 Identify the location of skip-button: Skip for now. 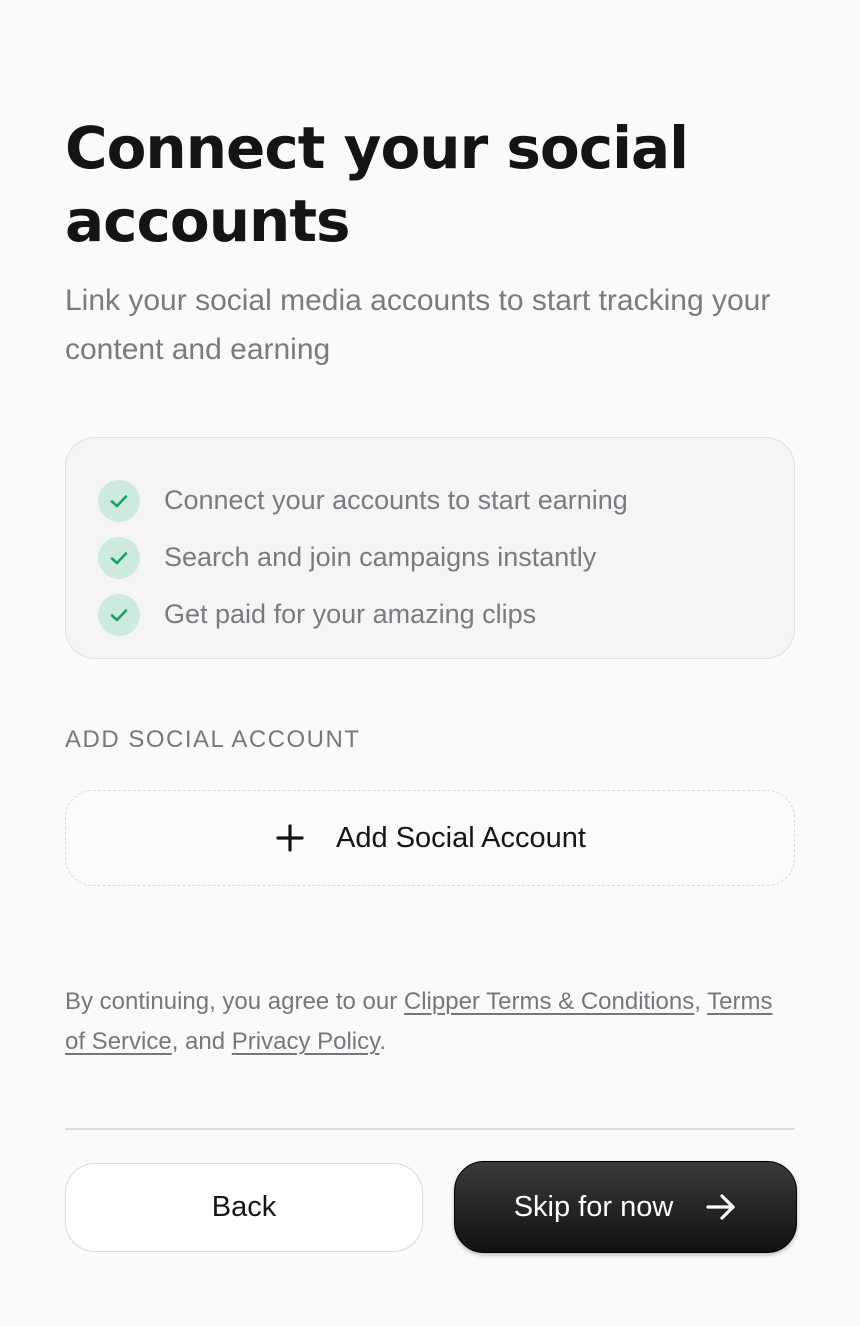
(625, 1207).